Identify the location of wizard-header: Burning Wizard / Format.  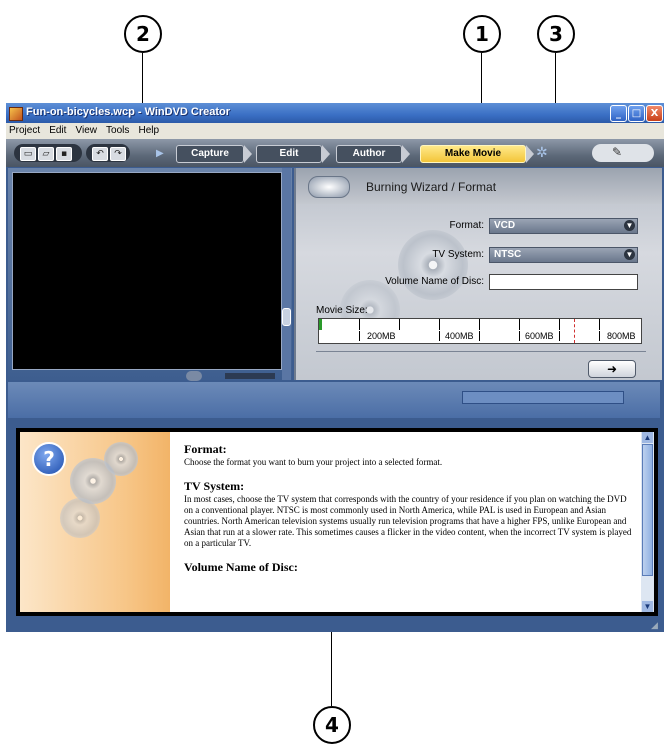
(479, 186).